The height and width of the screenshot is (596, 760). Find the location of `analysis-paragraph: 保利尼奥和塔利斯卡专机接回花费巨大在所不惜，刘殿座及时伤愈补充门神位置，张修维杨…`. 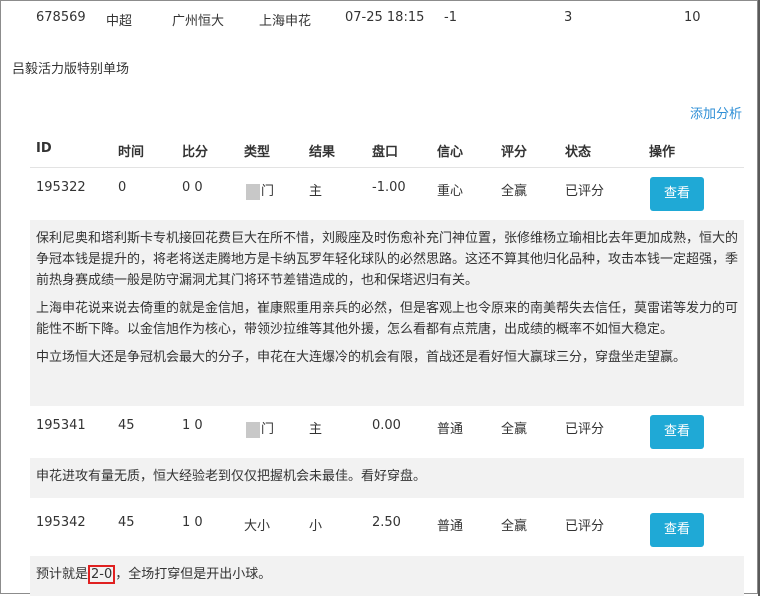

analysis-paragraph: 保利尼奥和塔利斯卡专机接回花费巨大在所不惜，刘殿座及时伤愈补充门神位置，张修维杨… is located at coordinates (387, 259).